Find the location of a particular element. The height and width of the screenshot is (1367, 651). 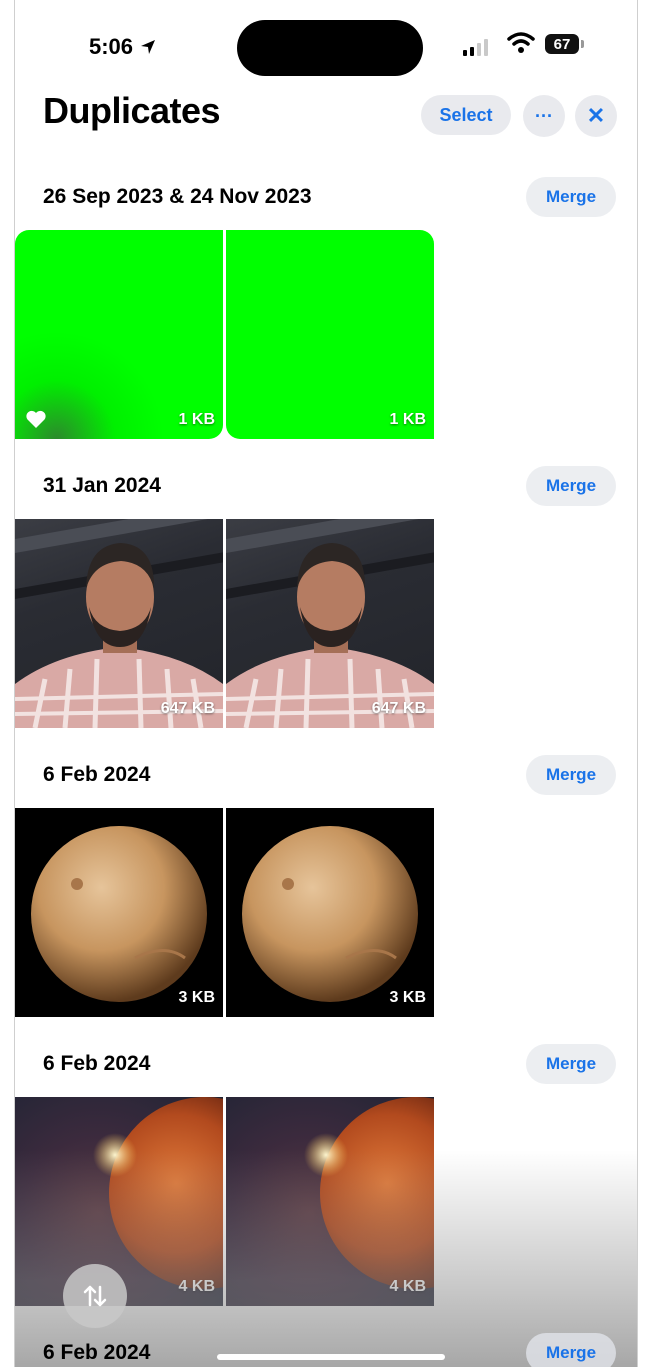

photo-thumbnail: 4 KB is located at coordinates (330, 1201).